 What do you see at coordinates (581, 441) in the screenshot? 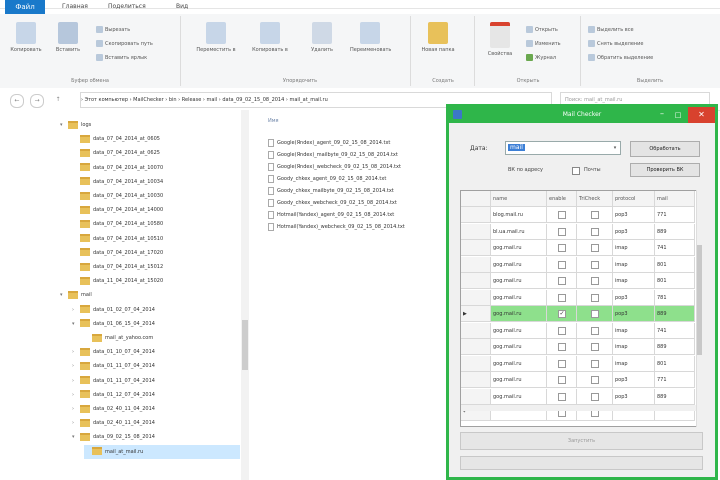
I see `run-button: Запустить` at bounding box center [581, 441].